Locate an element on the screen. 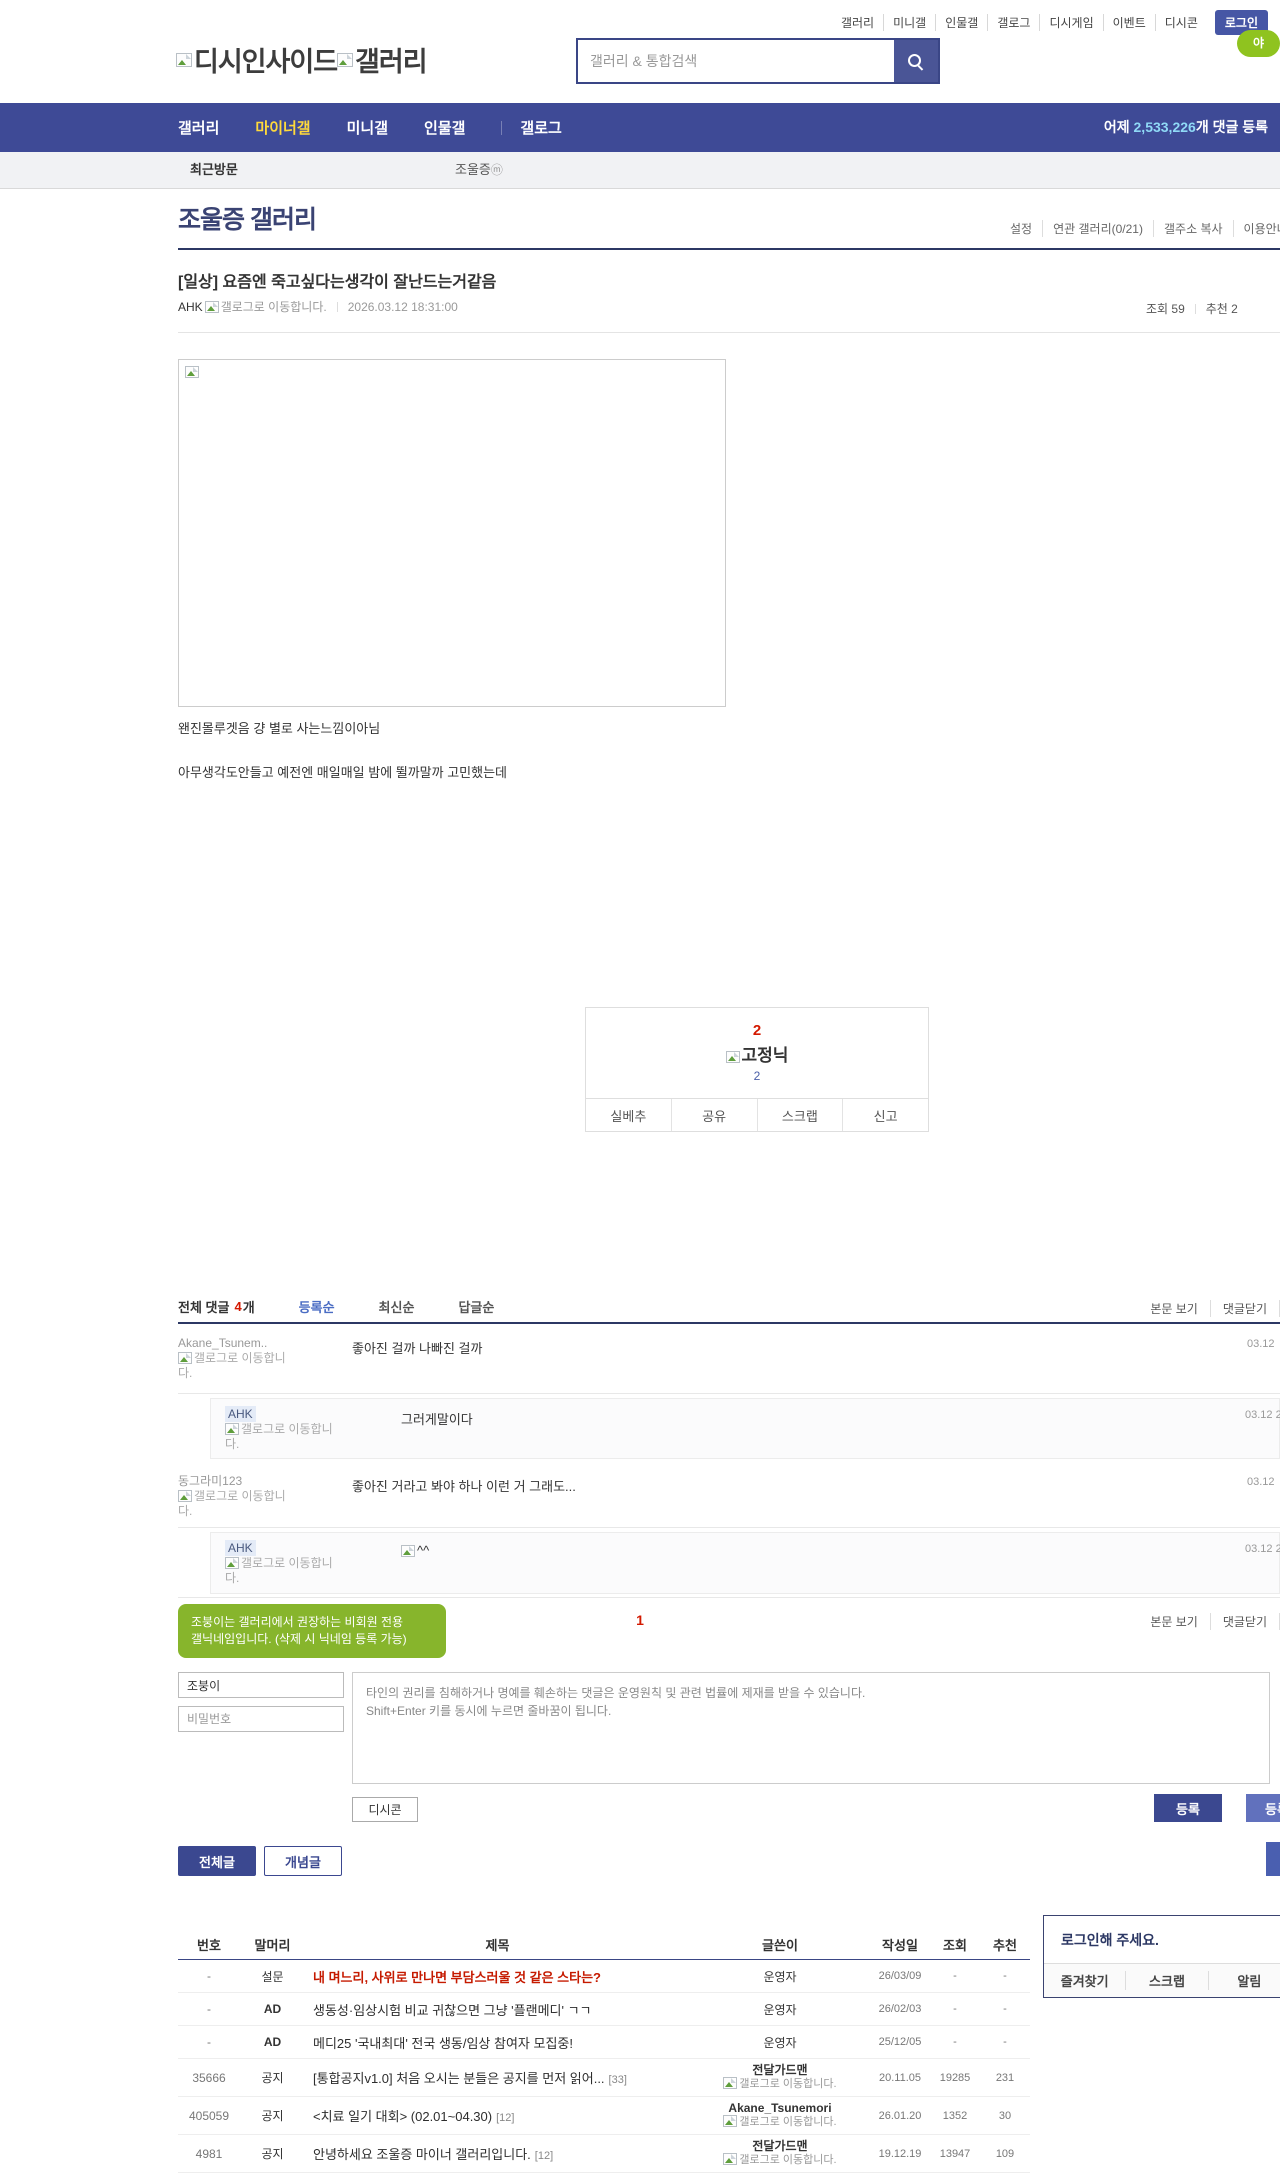 Image resolution: width=1280 pixels, height=2173 pixels. util-link-gallog: 갤로그 is located at coordinates (1014, 22).